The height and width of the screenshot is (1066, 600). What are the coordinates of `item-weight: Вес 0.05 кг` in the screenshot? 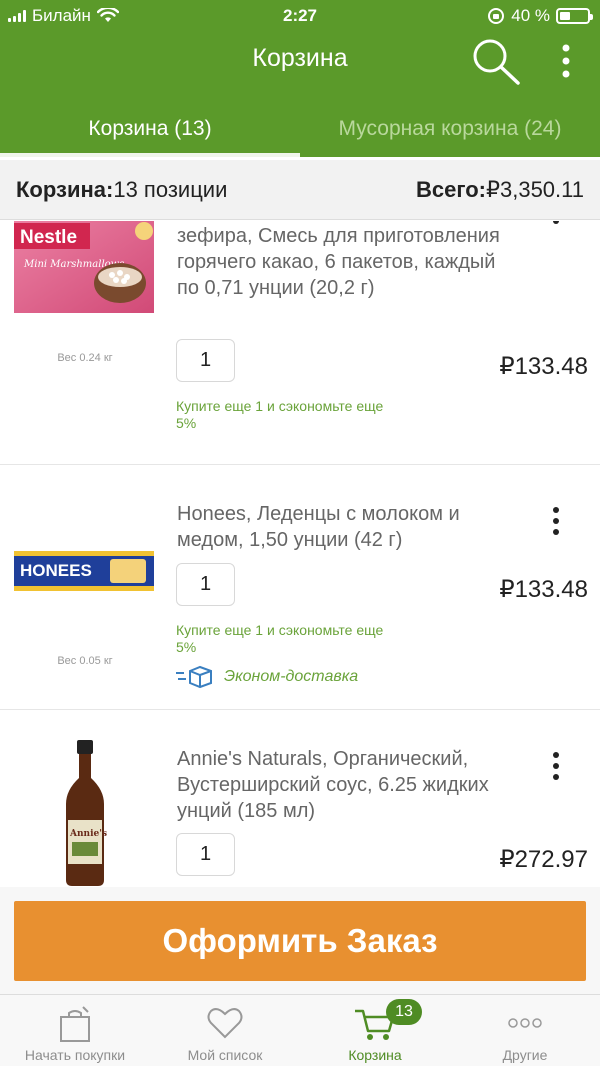 It's located at (85, 661).